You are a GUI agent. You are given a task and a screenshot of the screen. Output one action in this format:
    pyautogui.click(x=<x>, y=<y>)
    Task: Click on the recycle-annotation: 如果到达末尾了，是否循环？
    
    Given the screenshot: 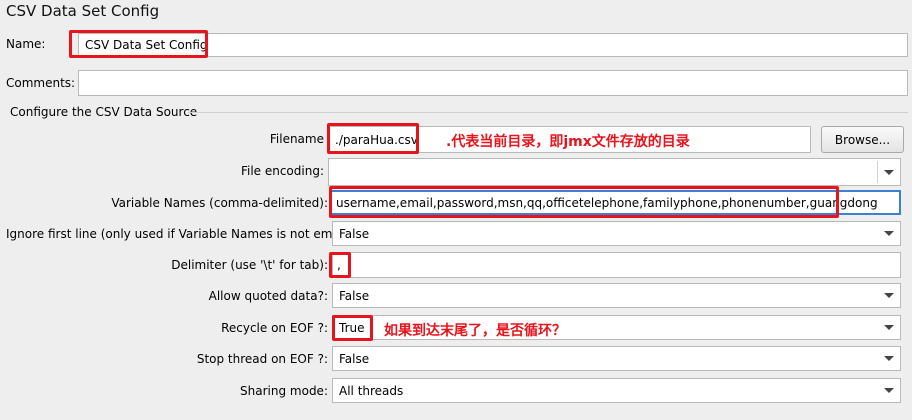 What is the action you would take?
    pyautogui.click(x=475, y=331)
    